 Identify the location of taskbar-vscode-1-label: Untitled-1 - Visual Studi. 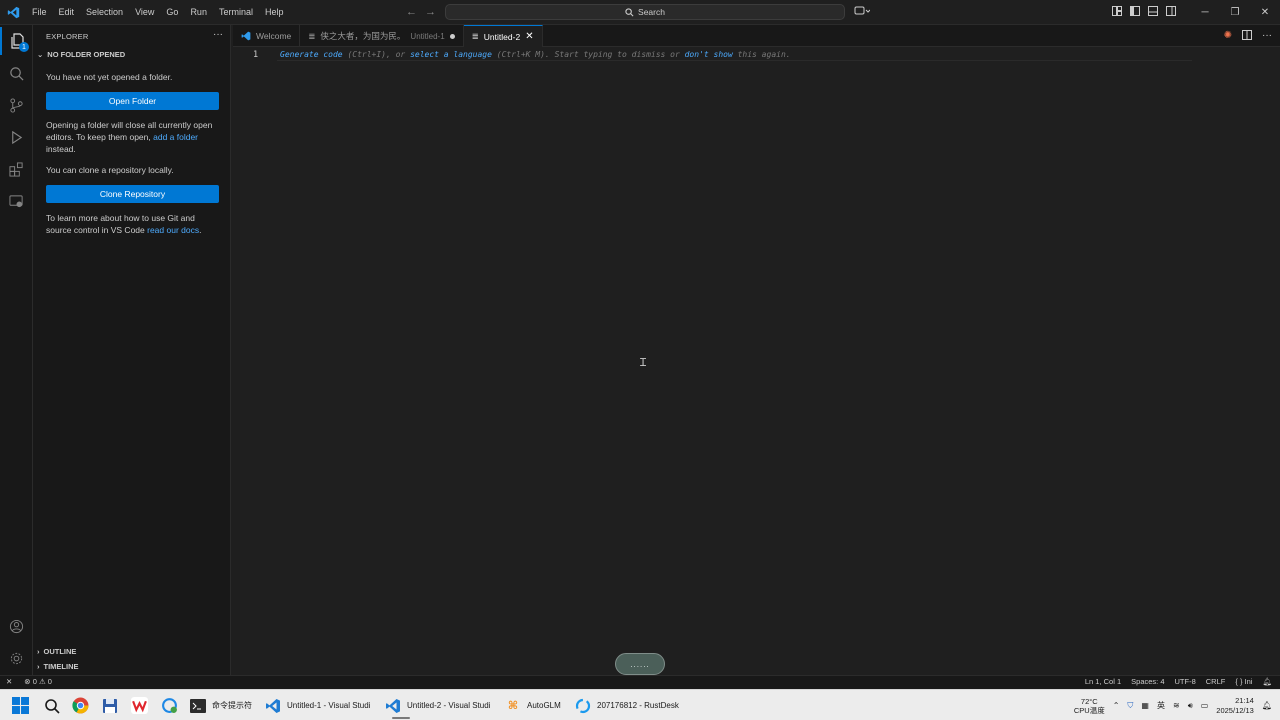
(329, 705).